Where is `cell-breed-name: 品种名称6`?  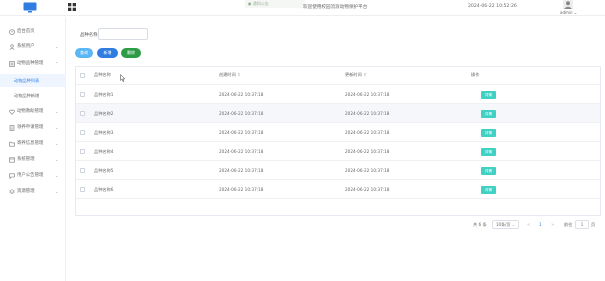
cell-breed-name: 品种名称6 is located at coordinates (104, 189).